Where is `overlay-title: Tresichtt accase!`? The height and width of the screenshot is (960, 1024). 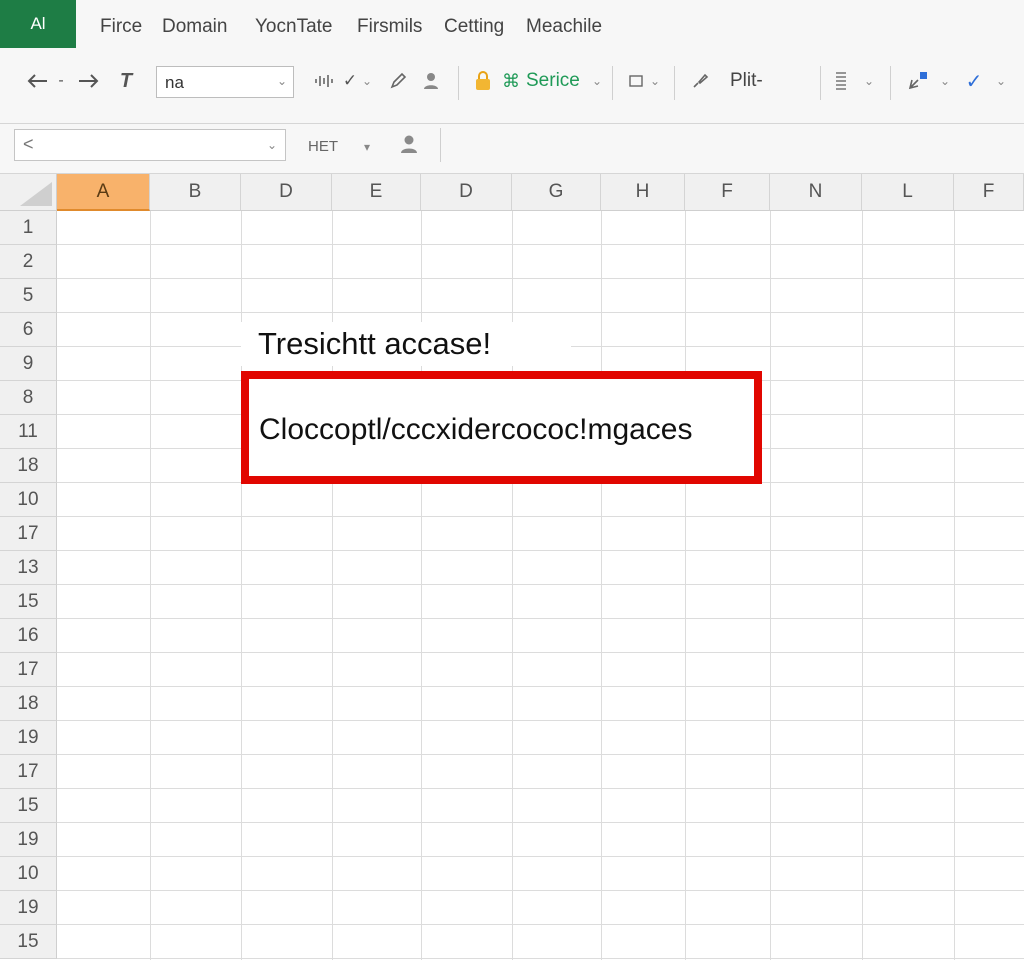 overlay-title: Tresichtt accase! is located at coordinates (406, 344).